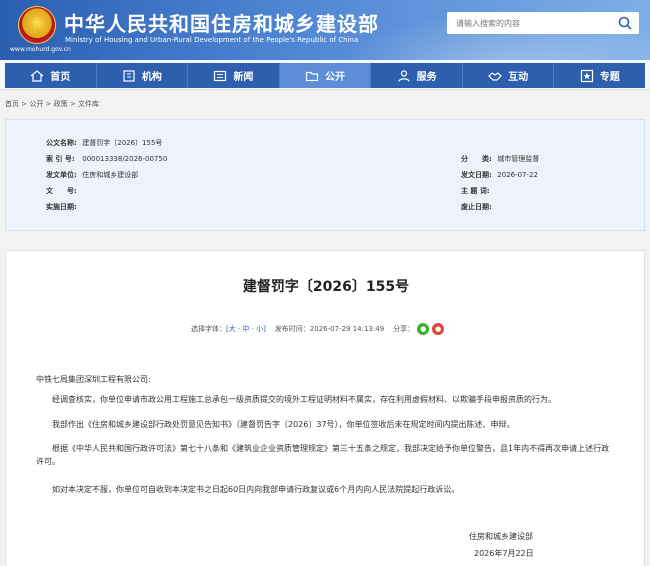 The image size is (650, 566). I want to click on nav-item-label: 专题, so click(609, 77).